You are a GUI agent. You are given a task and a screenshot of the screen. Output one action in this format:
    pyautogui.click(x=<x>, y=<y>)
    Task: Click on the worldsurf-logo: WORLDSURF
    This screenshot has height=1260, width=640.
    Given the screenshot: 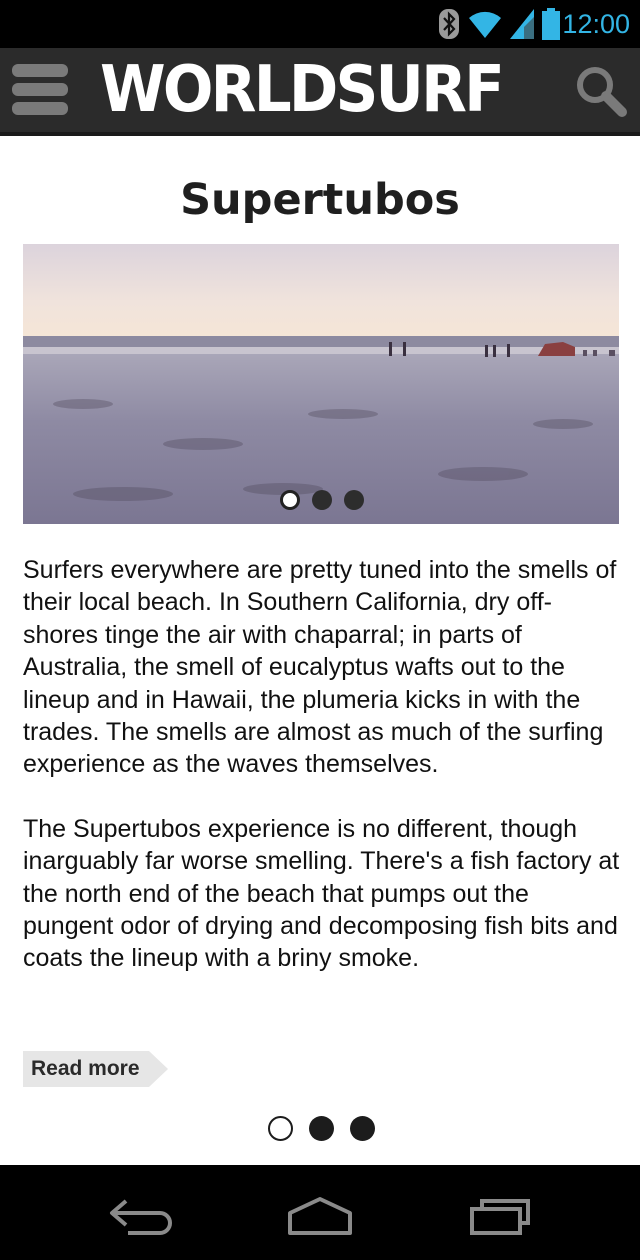 What is the action you would take?
    pyautogui.click(x=302, y=90)
    